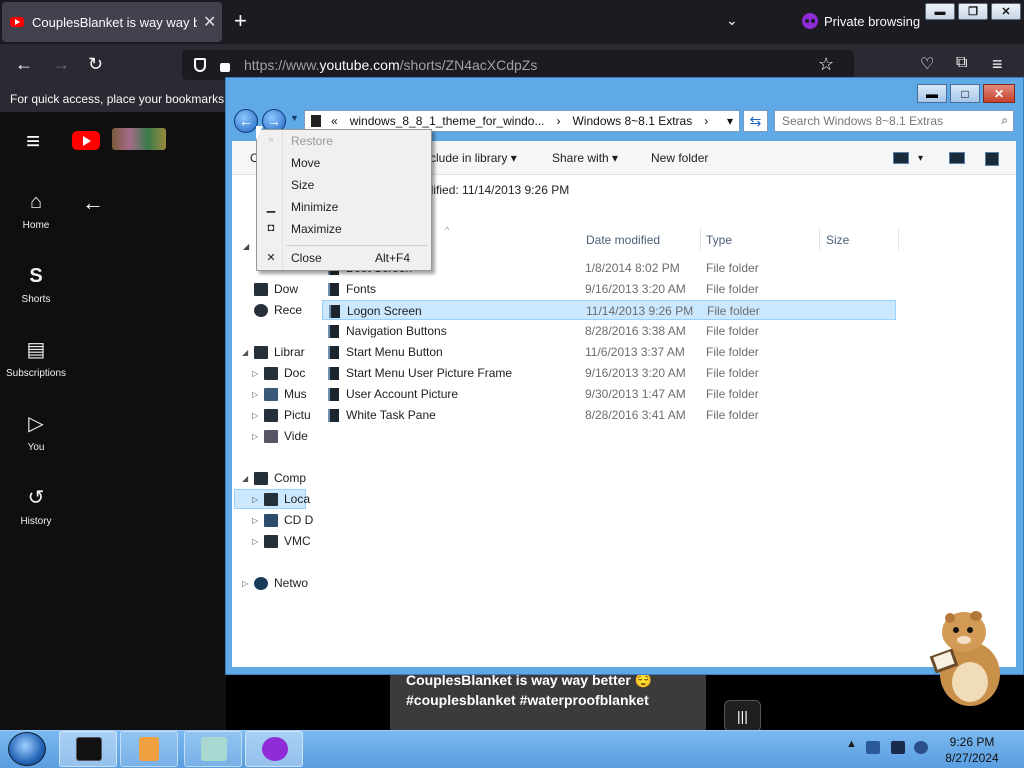 Image resolution: width=1024 pixels, height=768 pixels. I want to click on taskbar-clock: 9:26 PM 8/27/2024, so click(972, 750).